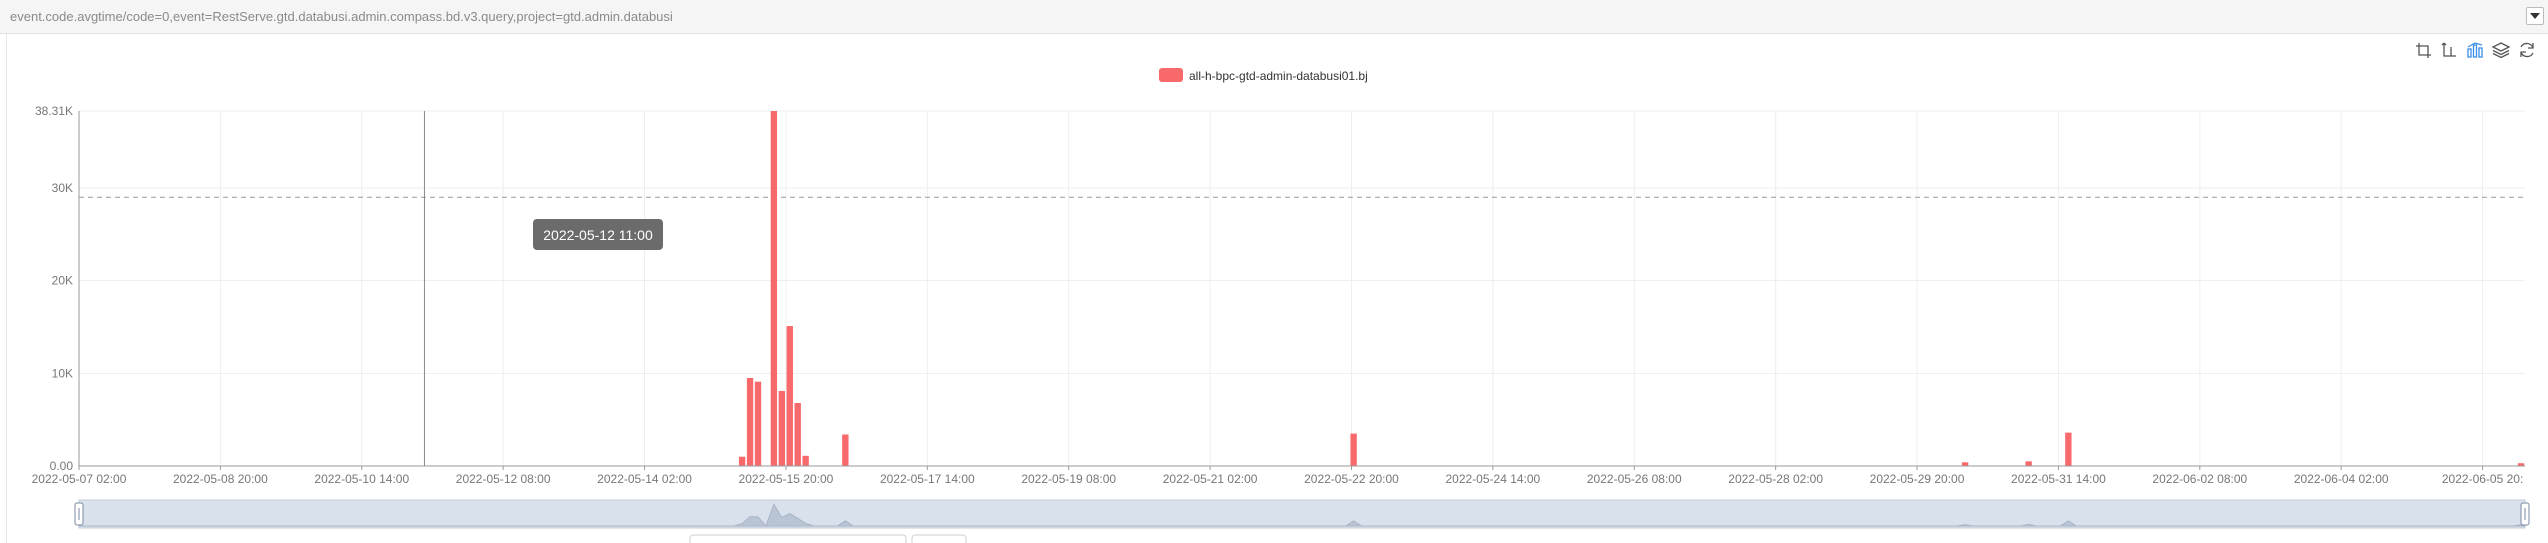 The width and height of the screenshot is (2548, 543). What do you see at coordinates (79, 514) in the screenshot?
I see `data-zoom-left-handle` at bounding box center [79, 514].